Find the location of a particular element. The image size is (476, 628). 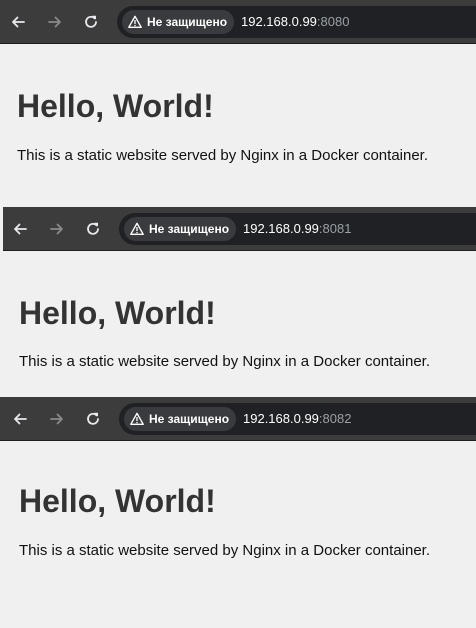

address-bar: Не защищено 192.168.0.99:8080 is located at coordinates (296, 22).